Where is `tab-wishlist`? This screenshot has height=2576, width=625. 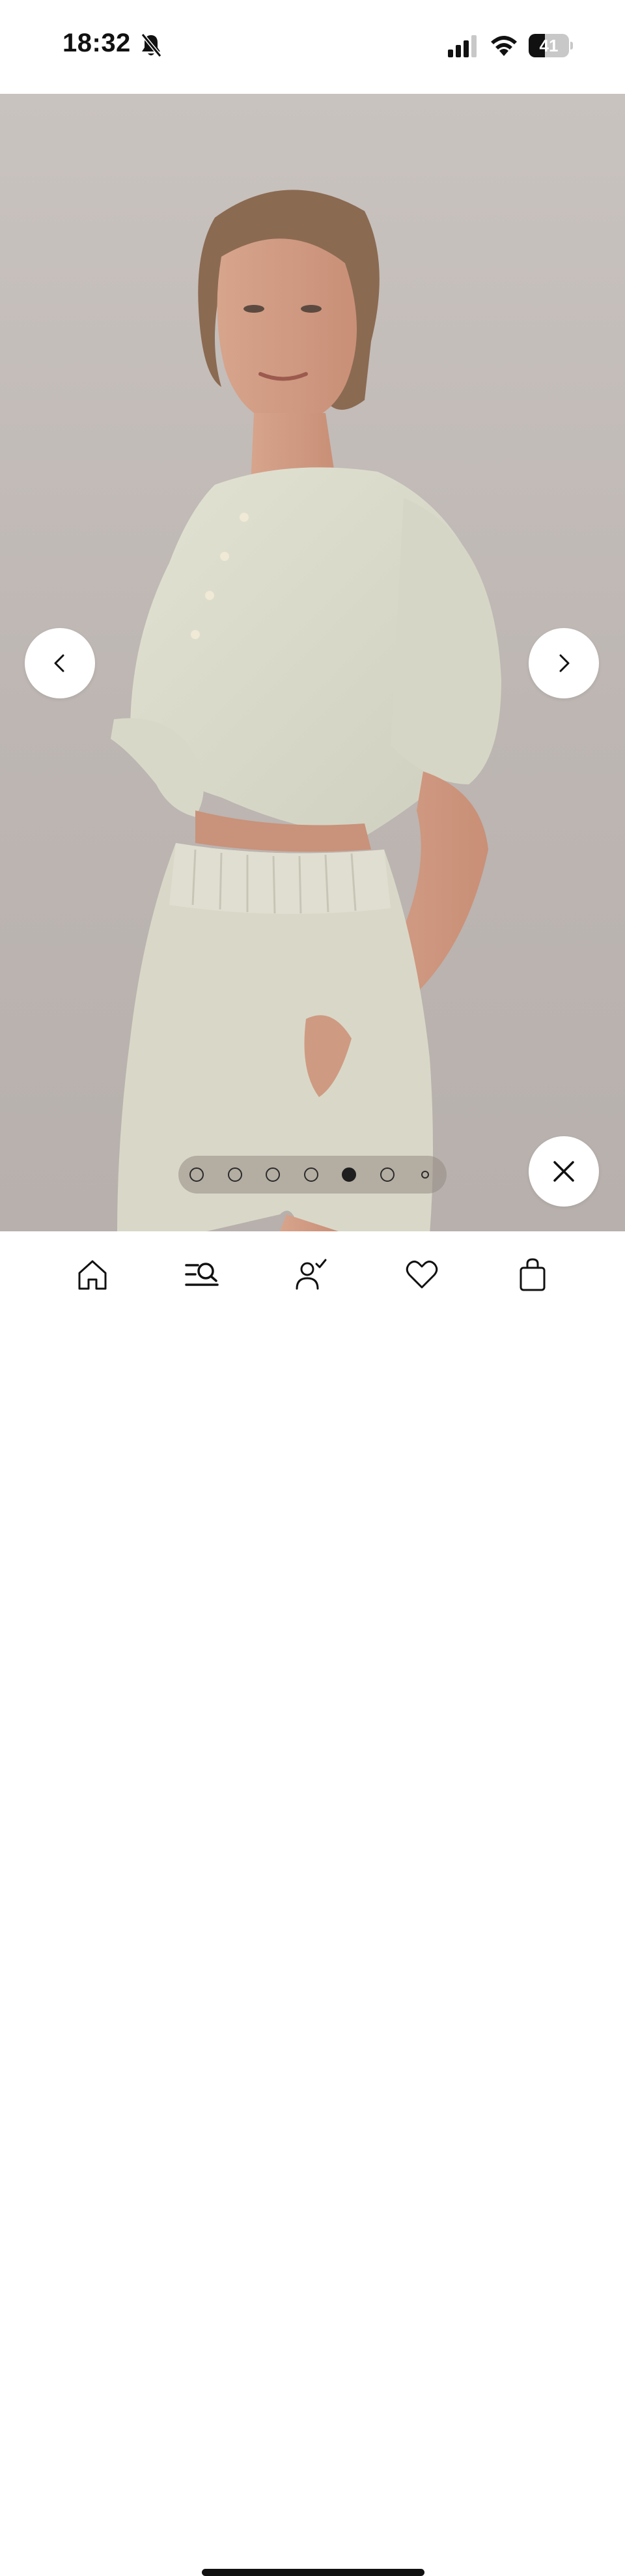 tab-wishlist is located at coordinates (421, 1274).